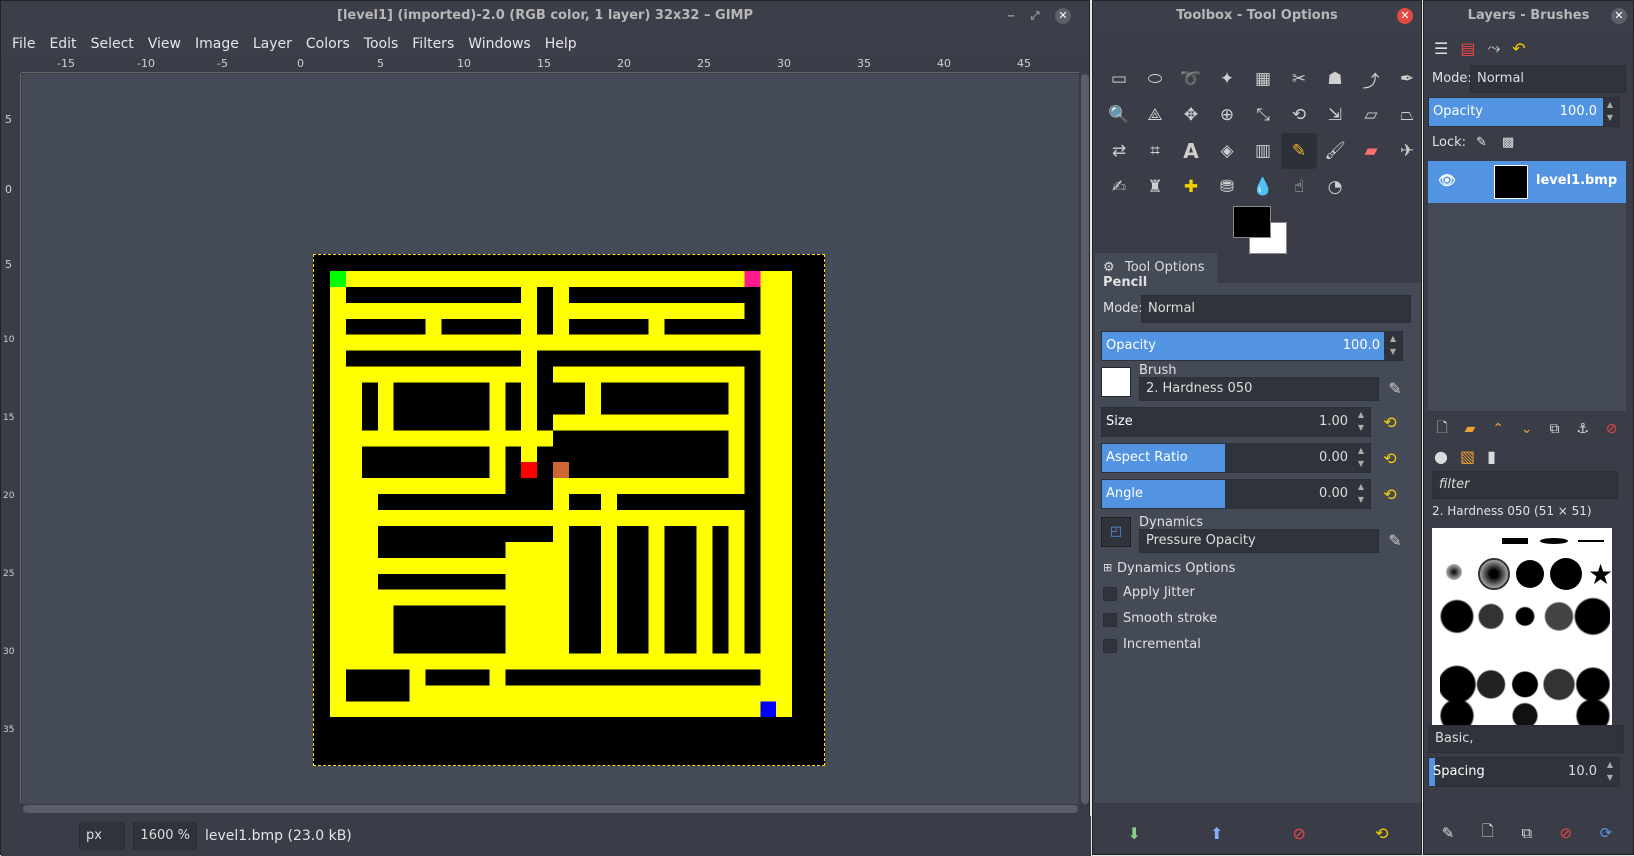 Image resolution: width=1634 pixels, height=856 pixels. I want to click on ellipse-select-icon: ⬭, so click(1155, 79).